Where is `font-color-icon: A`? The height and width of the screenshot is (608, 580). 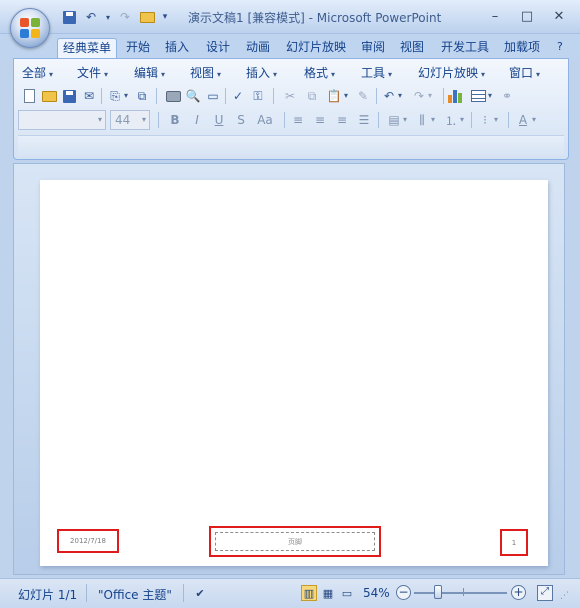
font-color-icon: A is located at coordinates (523, 120).